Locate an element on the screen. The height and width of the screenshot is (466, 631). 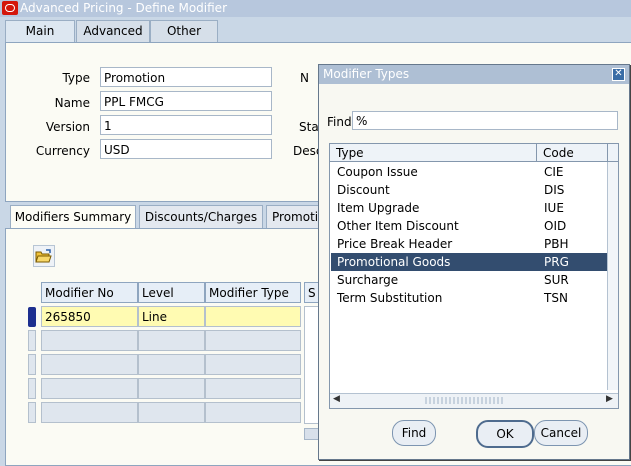
find-button: Find is located at coordinates (414, 433).